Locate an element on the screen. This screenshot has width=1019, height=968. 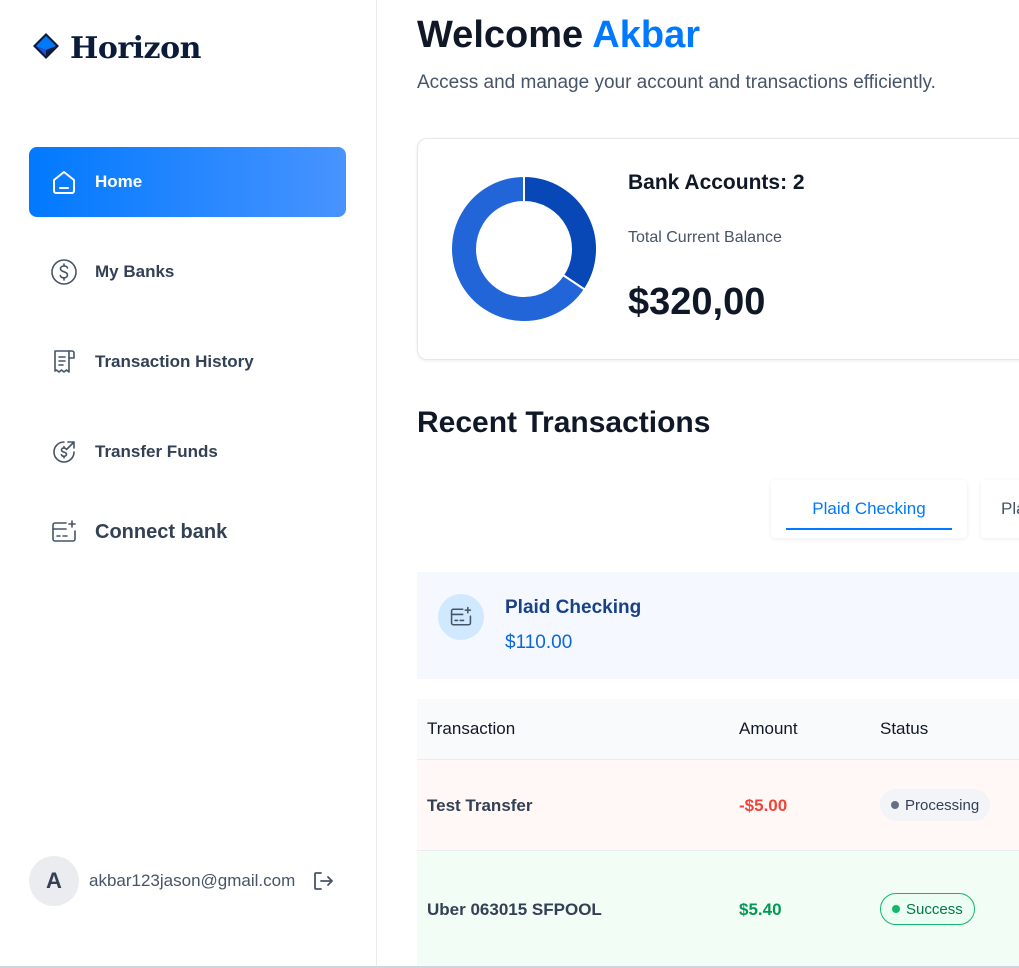
sidebar-item-home: Home is located at coordinates (187, 182).